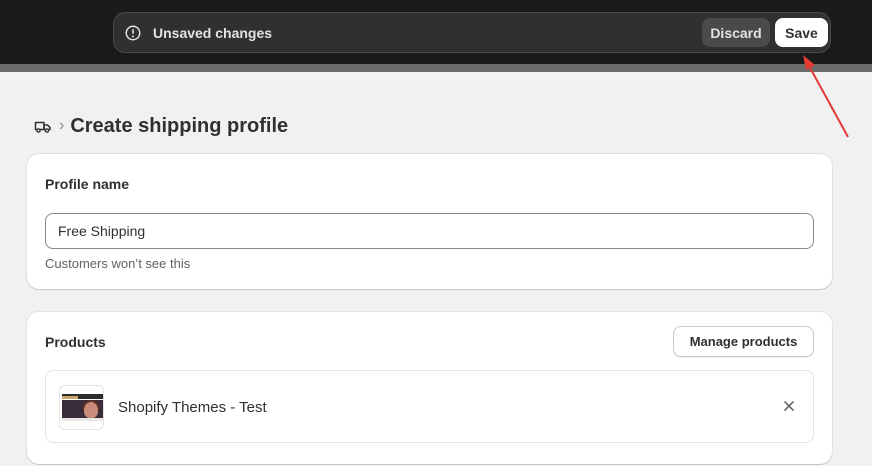 The height and width of the screenshot is (466, 872). What do you see at coordinates (213, 33) in the screenshot?
I see `unsaved-changes-message: Unsaved changes` at bounding box center [213, 33].